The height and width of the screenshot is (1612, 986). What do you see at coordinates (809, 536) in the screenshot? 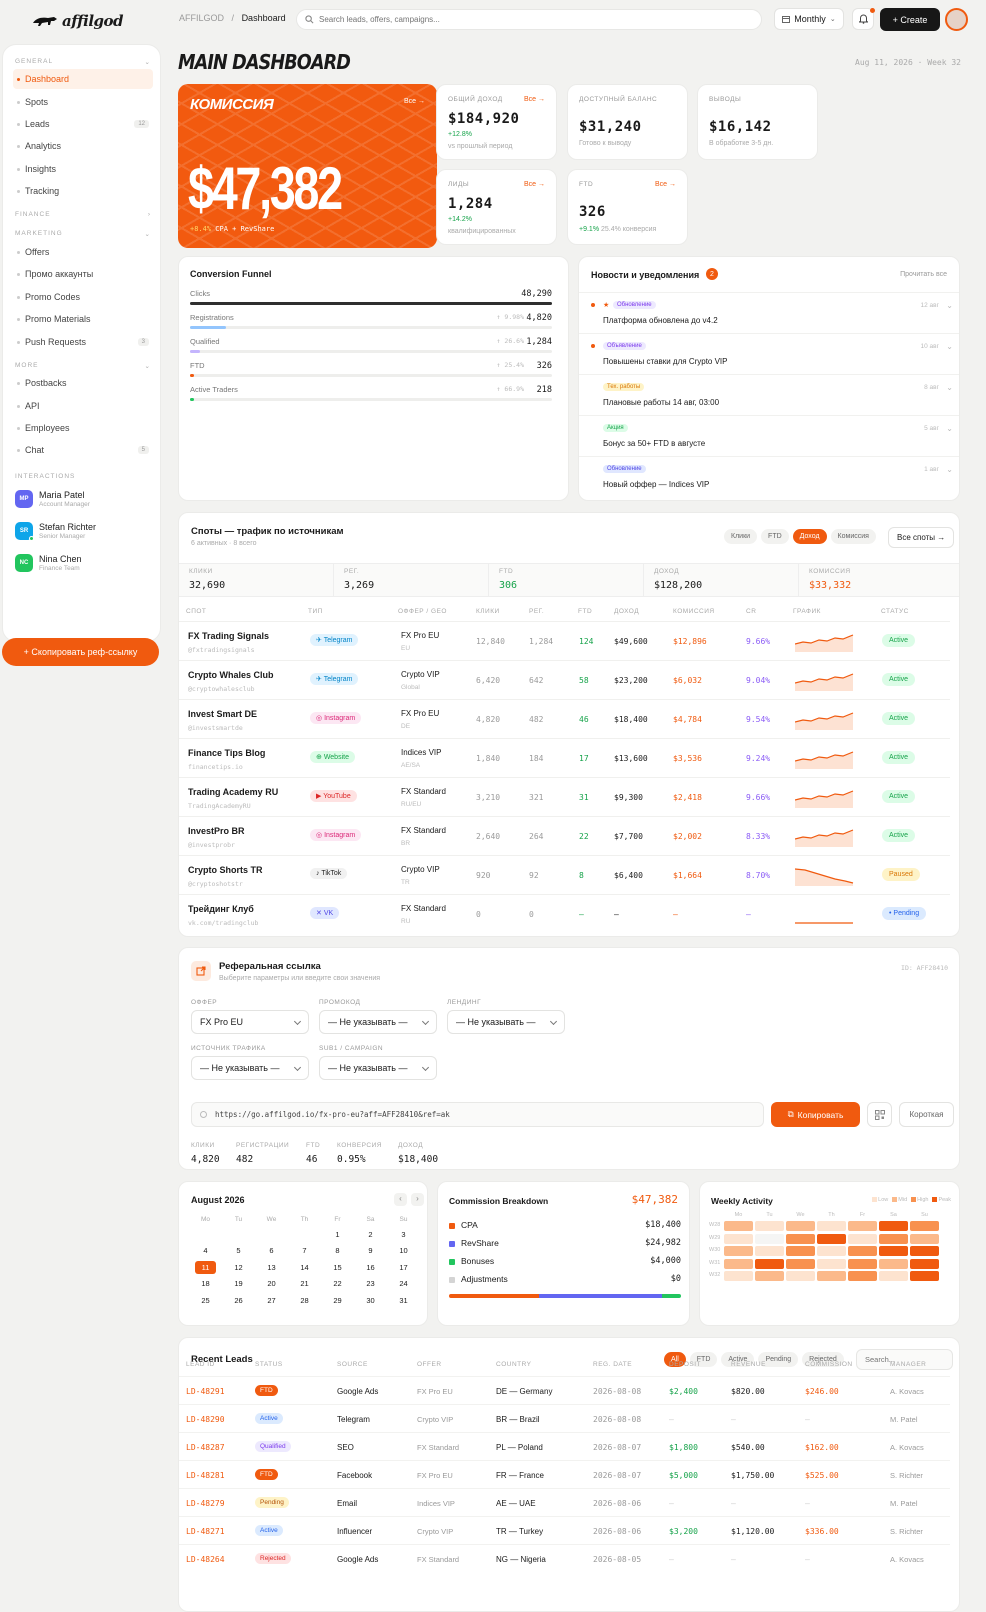
I see `tab-revenue: Доход` at bounding box center [809, 536].